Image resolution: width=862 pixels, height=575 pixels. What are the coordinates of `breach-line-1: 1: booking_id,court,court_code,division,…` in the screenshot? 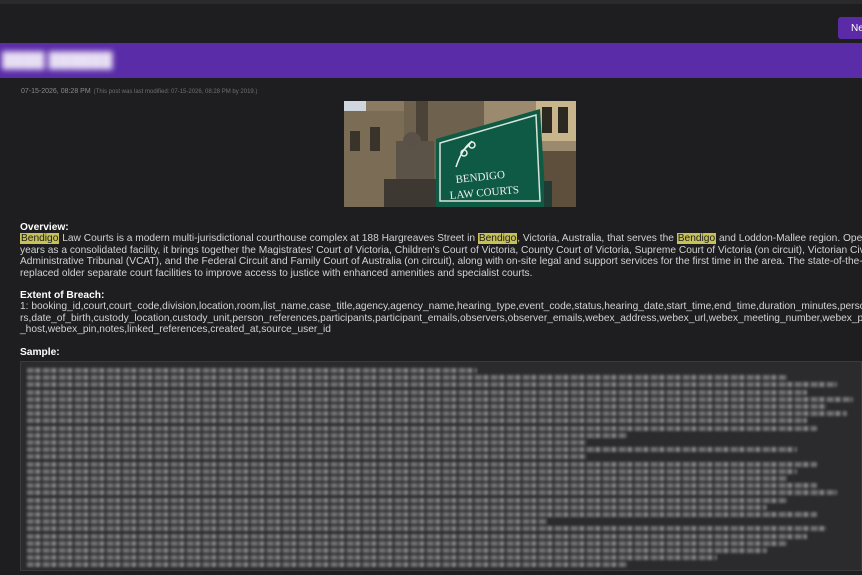 It's located at (441, 307).